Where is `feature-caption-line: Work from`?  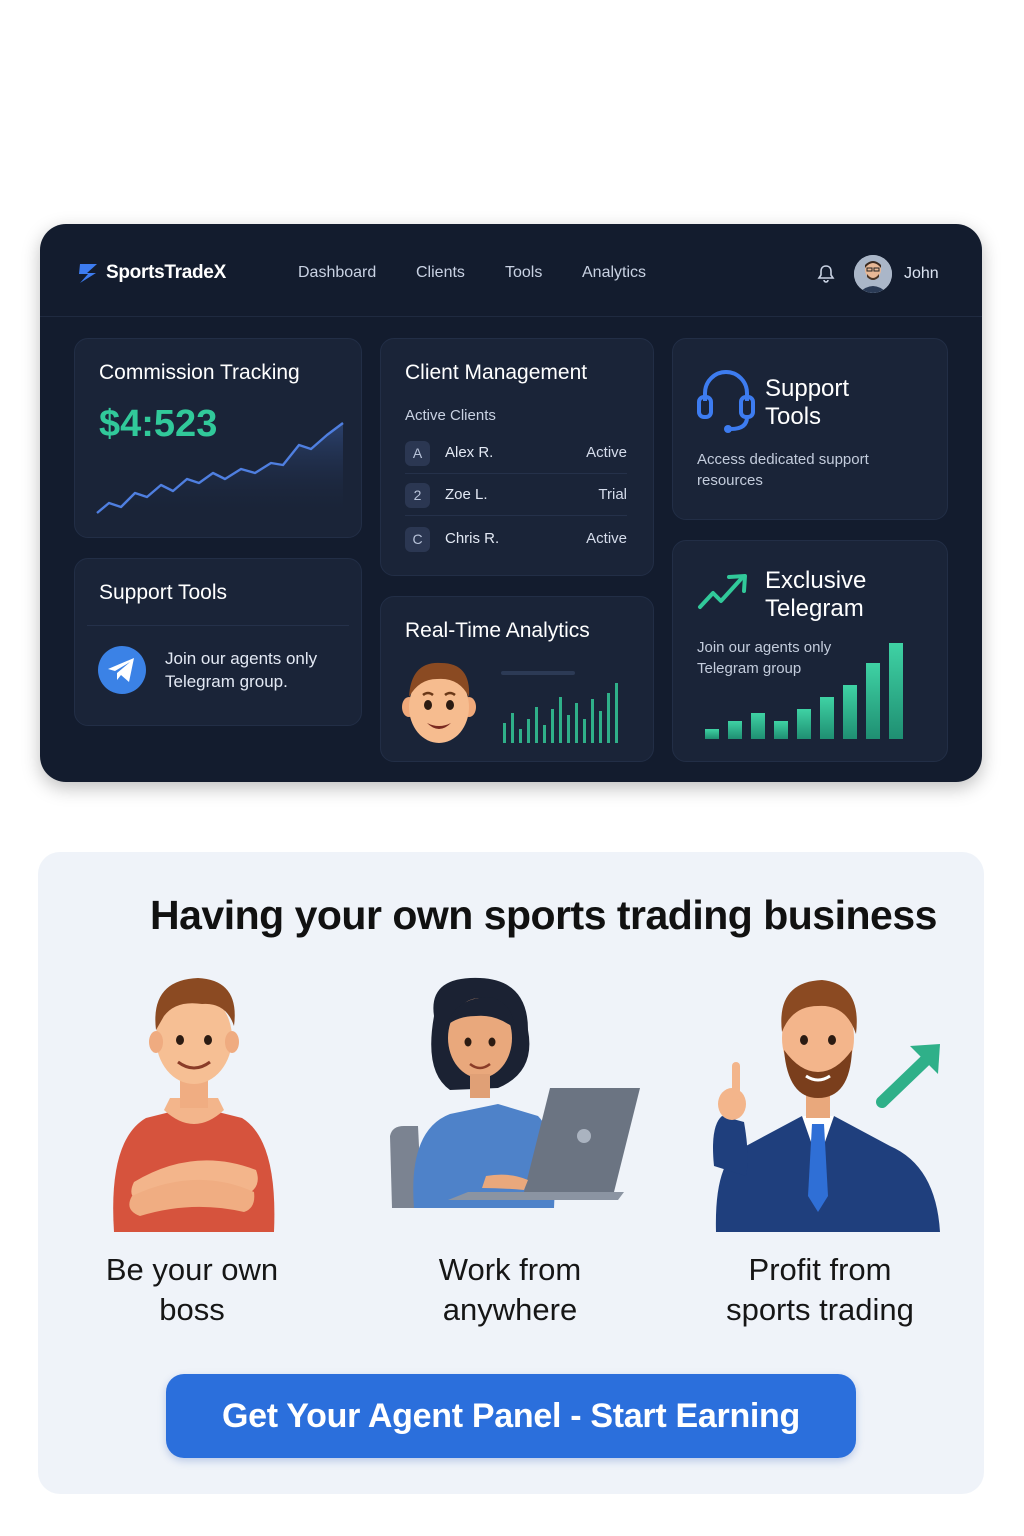 feature-caption-line: Work from is located at coordinates (510, 1269).